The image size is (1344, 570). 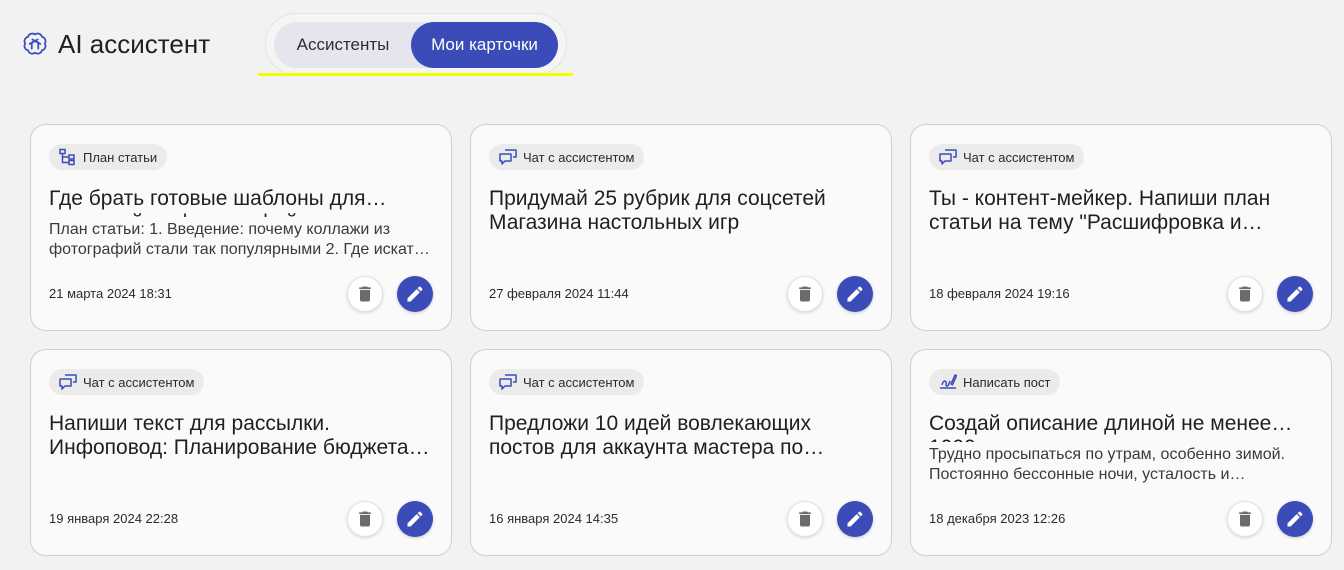 I want to click on card-type-badge: План статьи, so click(x=108, y=157).